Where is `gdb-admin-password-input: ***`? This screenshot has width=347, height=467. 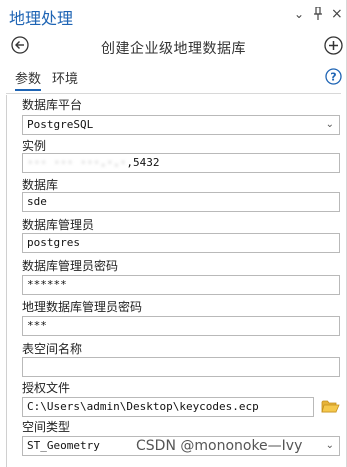 gdb-admin-password-input: *** is located at coordinates (181, 326).